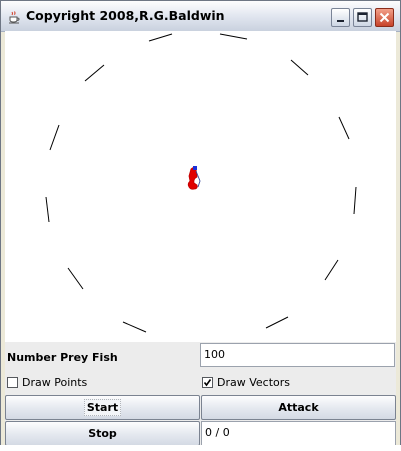  I want to click on draw-points-option: Draw Points, so click(87, 383).